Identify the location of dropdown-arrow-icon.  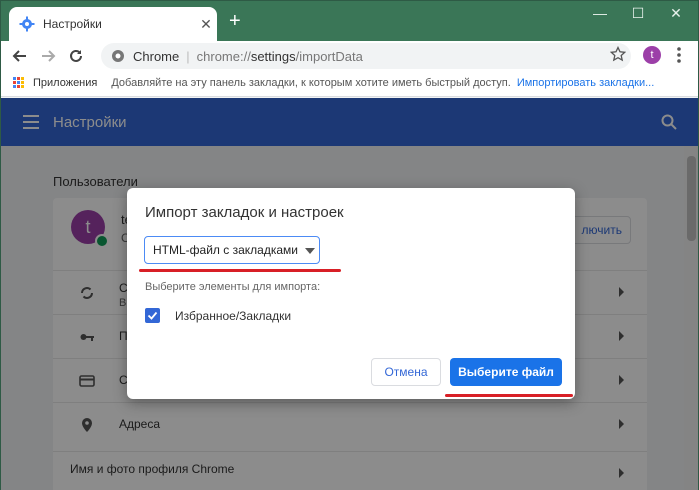
(310, 251).